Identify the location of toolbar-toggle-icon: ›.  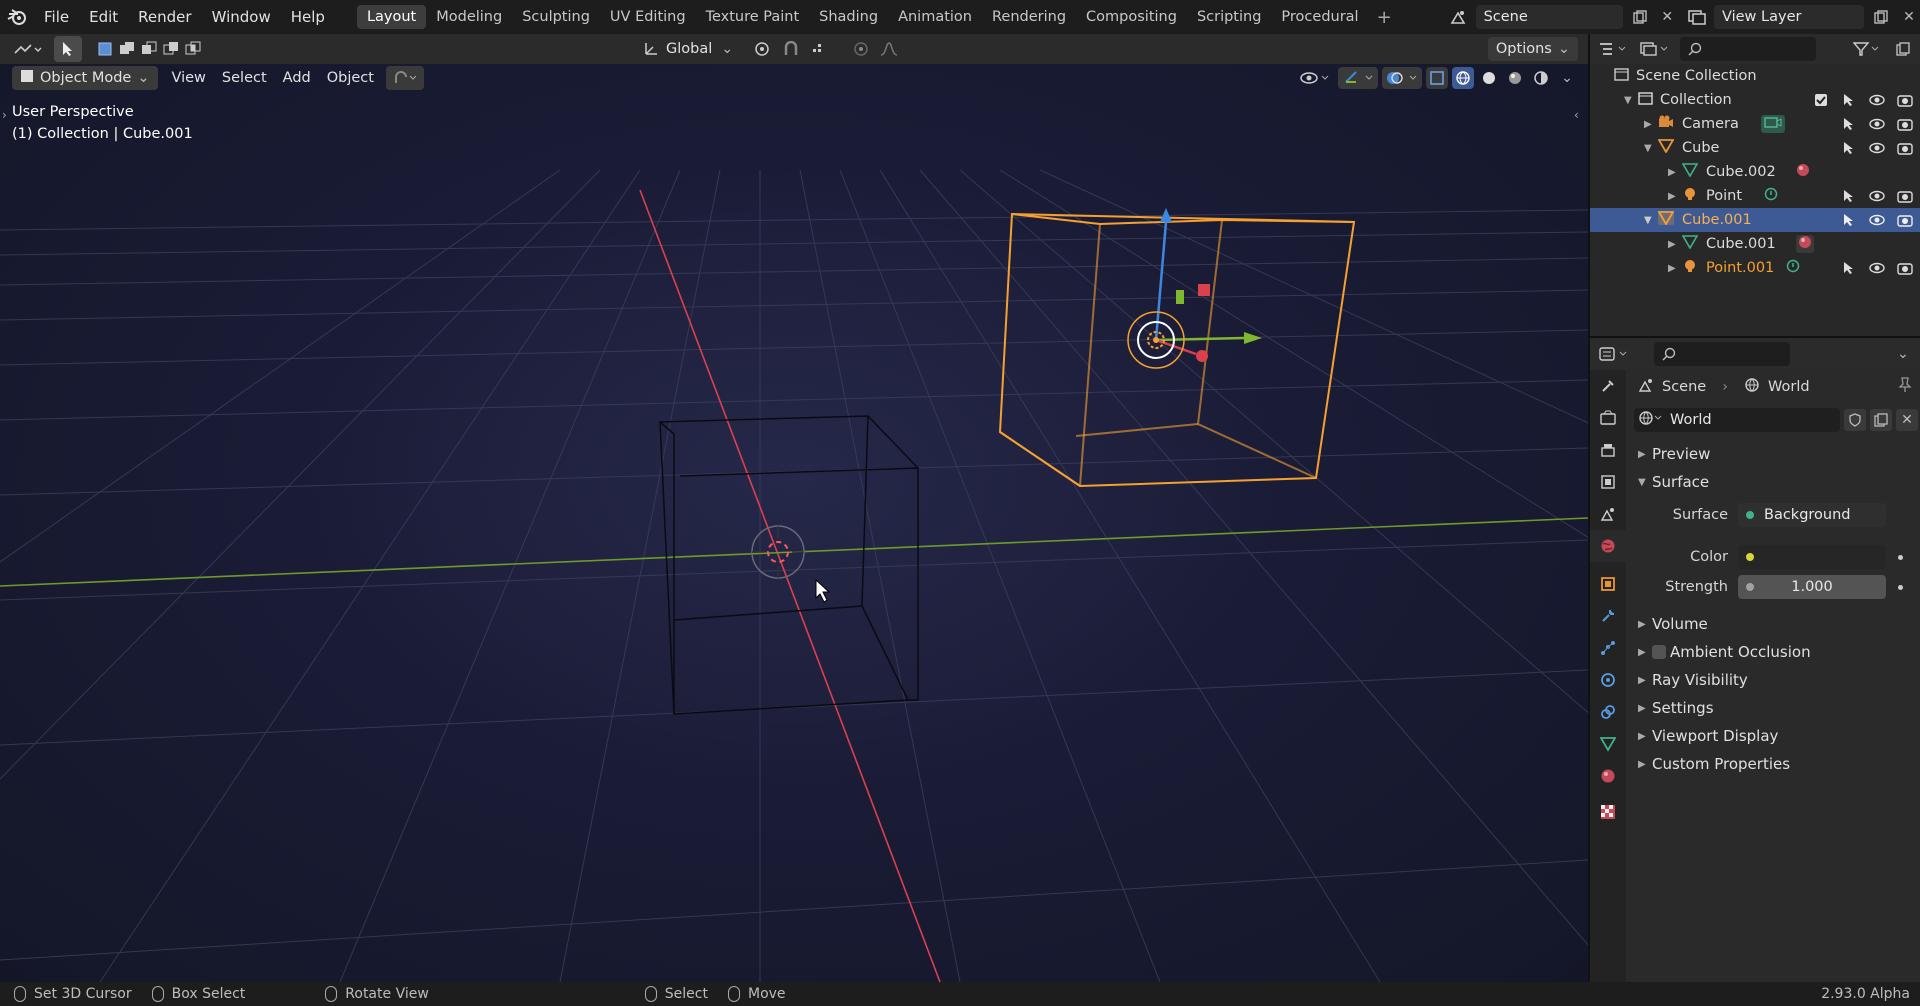
(4, 115).